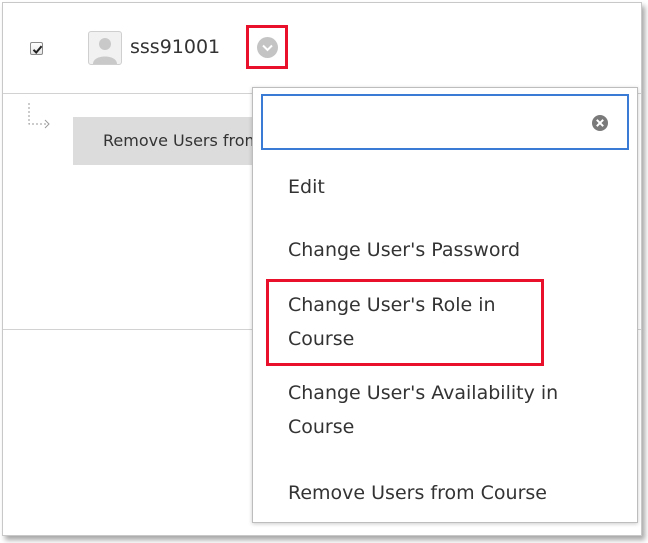 This screenshot has height=543, width=648. What do you see at coordinates (426, 123) in the screenshot?
I see `menu-search-input` at bounding box center [426, 123].